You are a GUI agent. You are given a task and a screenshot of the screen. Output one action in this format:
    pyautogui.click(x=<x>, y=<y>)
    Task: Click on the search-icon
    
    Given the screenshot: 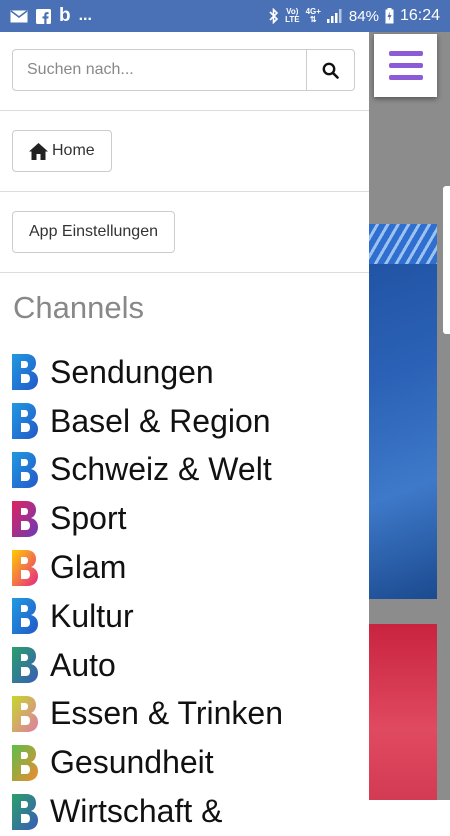 What is the action you would take?
    pyautogui.click(x=330, y=70)
    